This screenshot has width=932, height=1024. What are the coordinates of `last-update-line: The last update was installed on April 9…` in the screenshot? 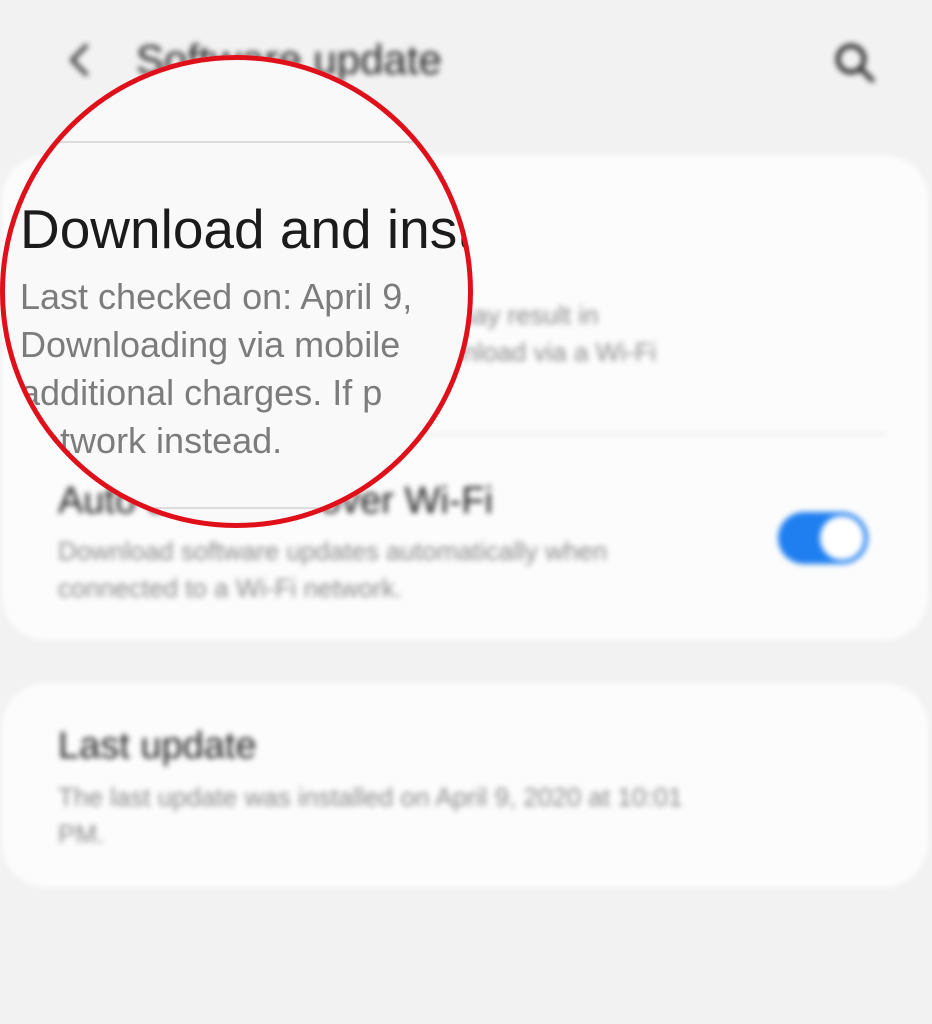 It's located at (370, 797).